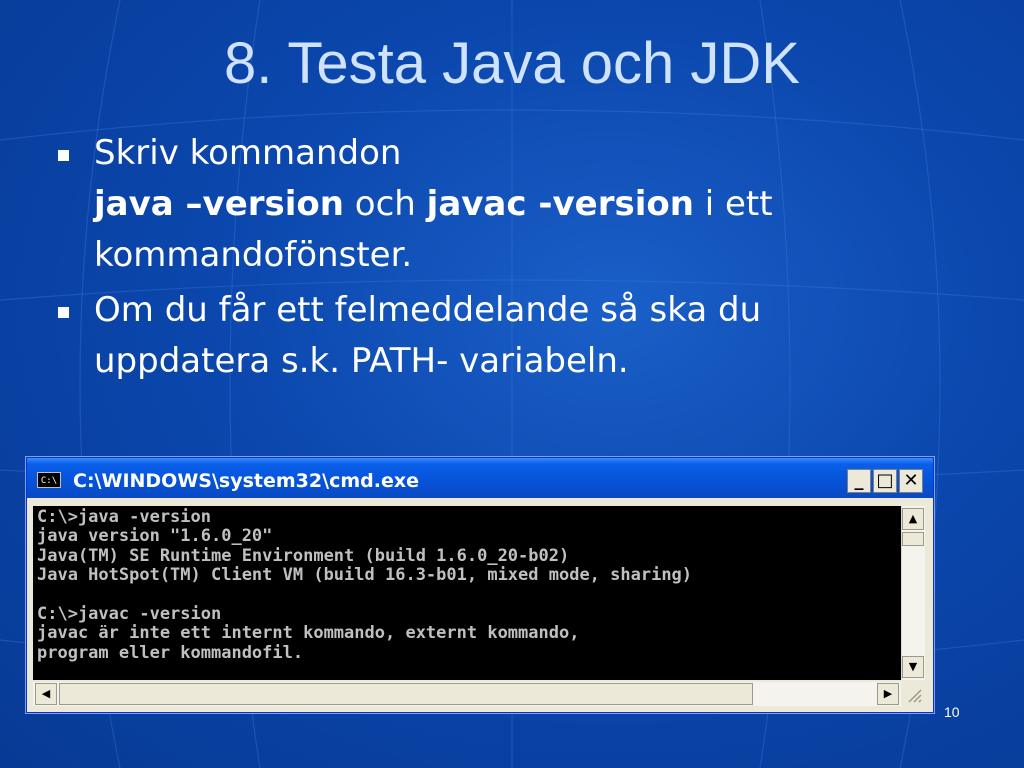  What do you see at coordinates (952, 712) in the screenshot?
I see `slide-page-number: 10` at bounding box center [952, 712].